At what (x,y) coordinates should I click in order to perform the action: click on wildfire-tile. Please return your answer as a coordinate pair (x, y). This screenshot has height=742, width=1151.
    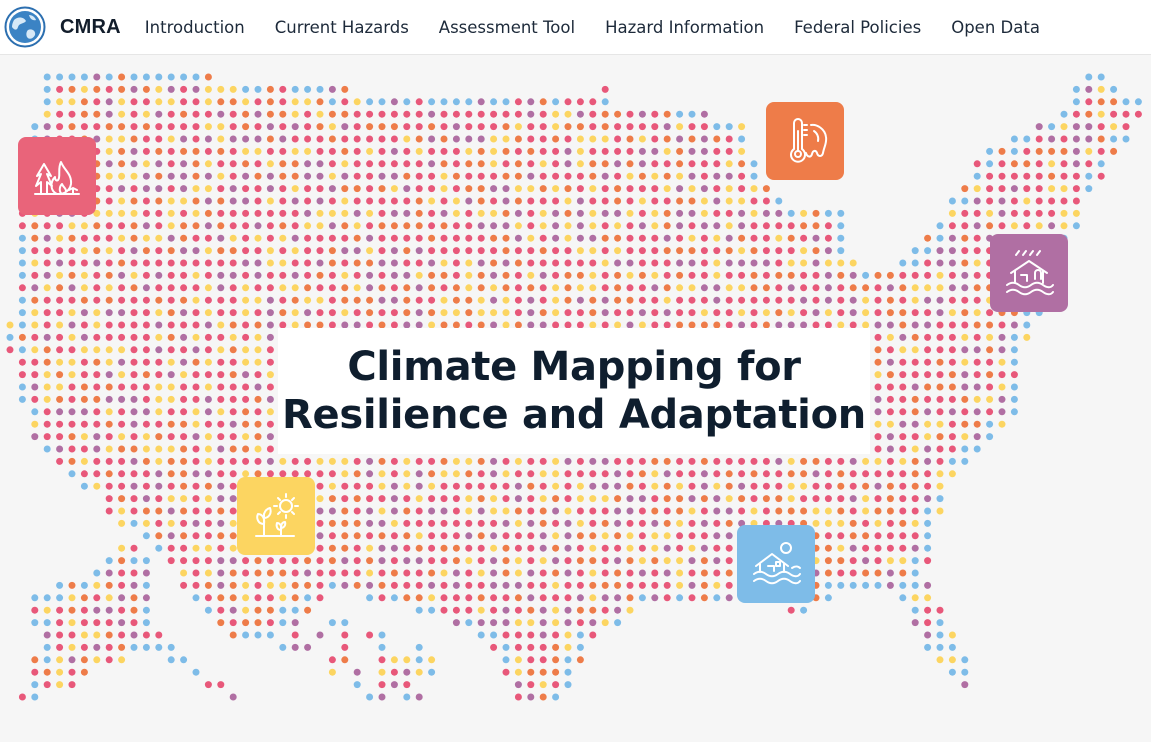
    Looking at the image, I should click on (57, 176).